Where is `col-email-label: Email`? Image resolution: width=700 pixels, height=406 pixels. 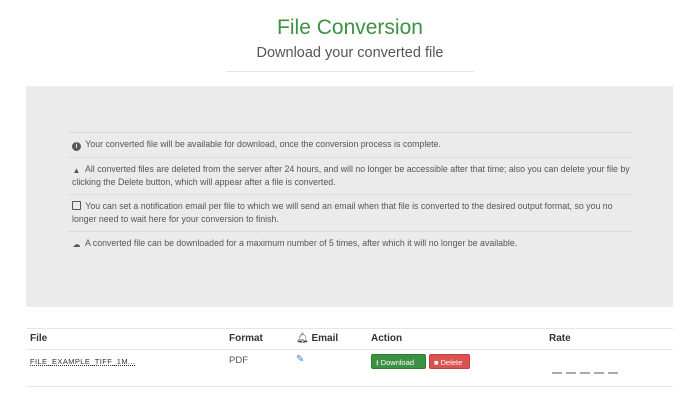 col-email-label: Email is located at coordinates (325, 338).